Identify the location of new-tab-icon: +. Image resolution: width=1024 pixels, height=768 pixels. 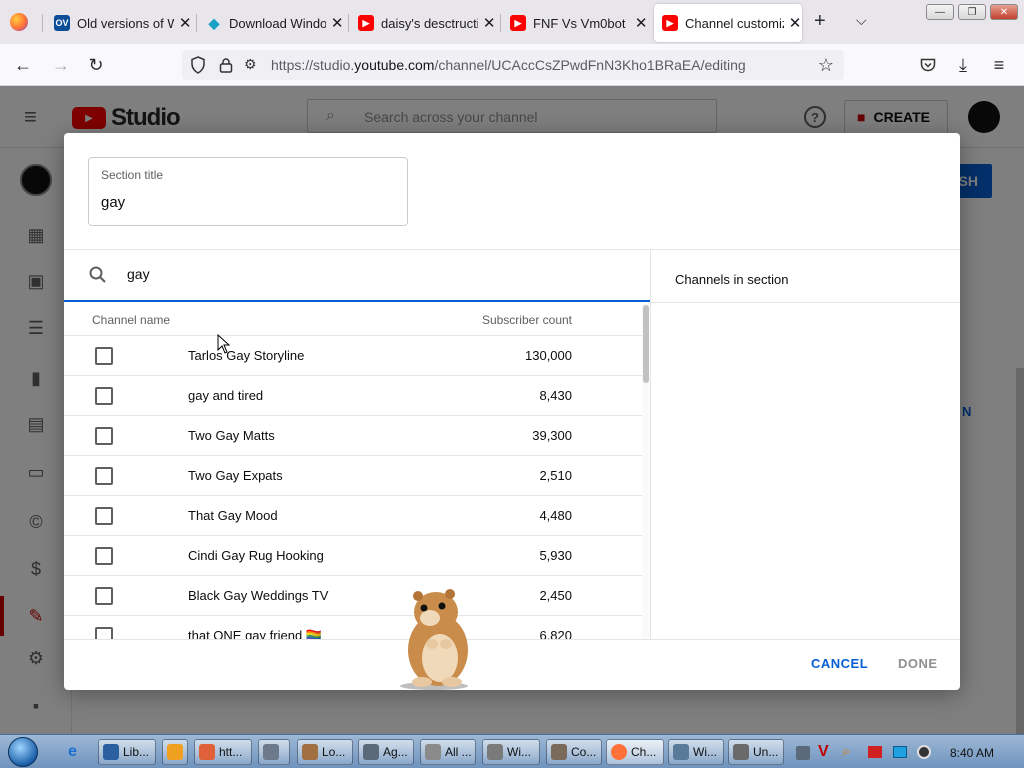
(820, 21).